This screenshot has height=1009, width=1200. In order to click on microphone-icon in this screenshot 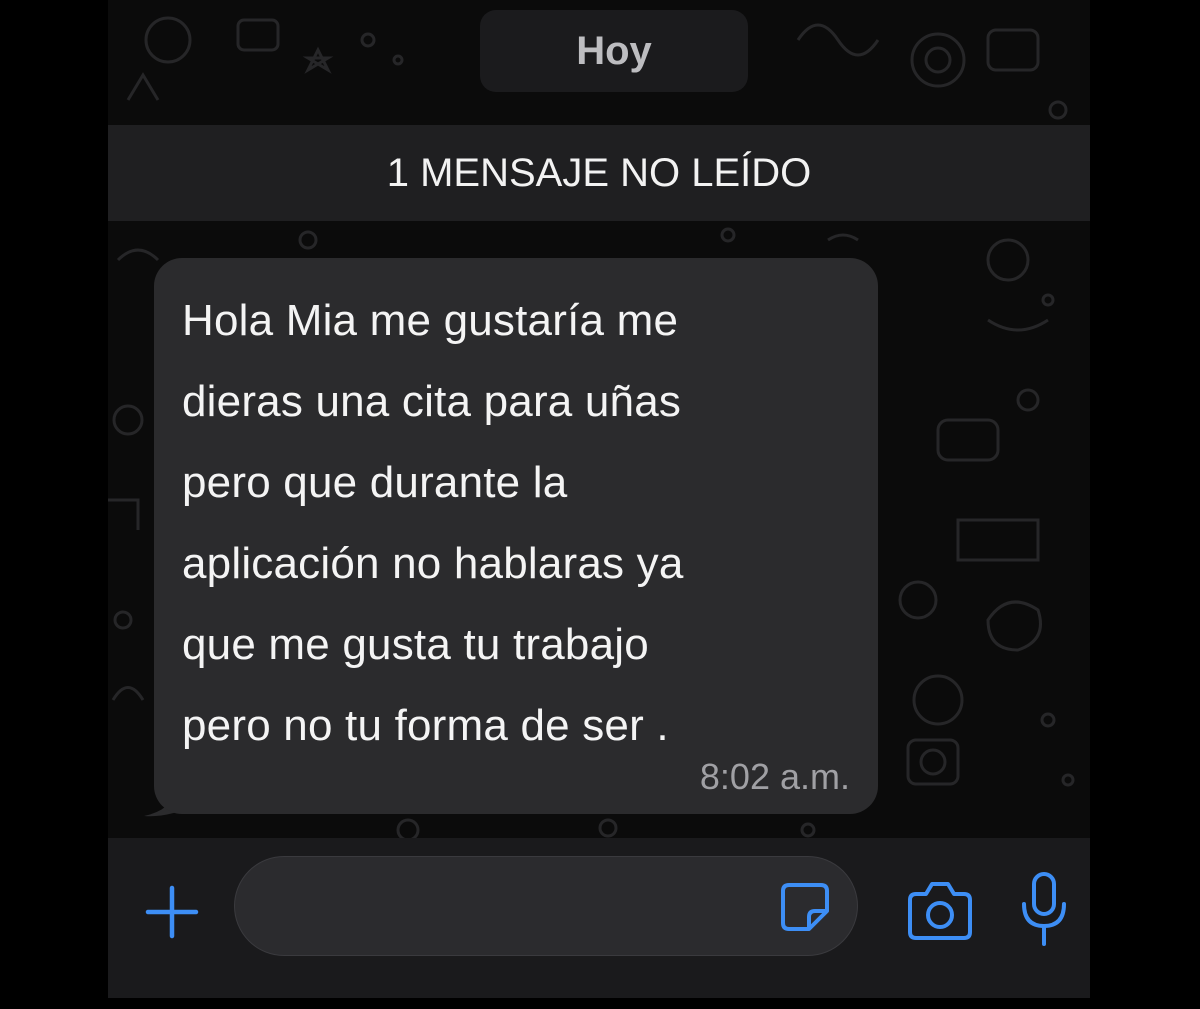, I will do `click(1044, 910)`.